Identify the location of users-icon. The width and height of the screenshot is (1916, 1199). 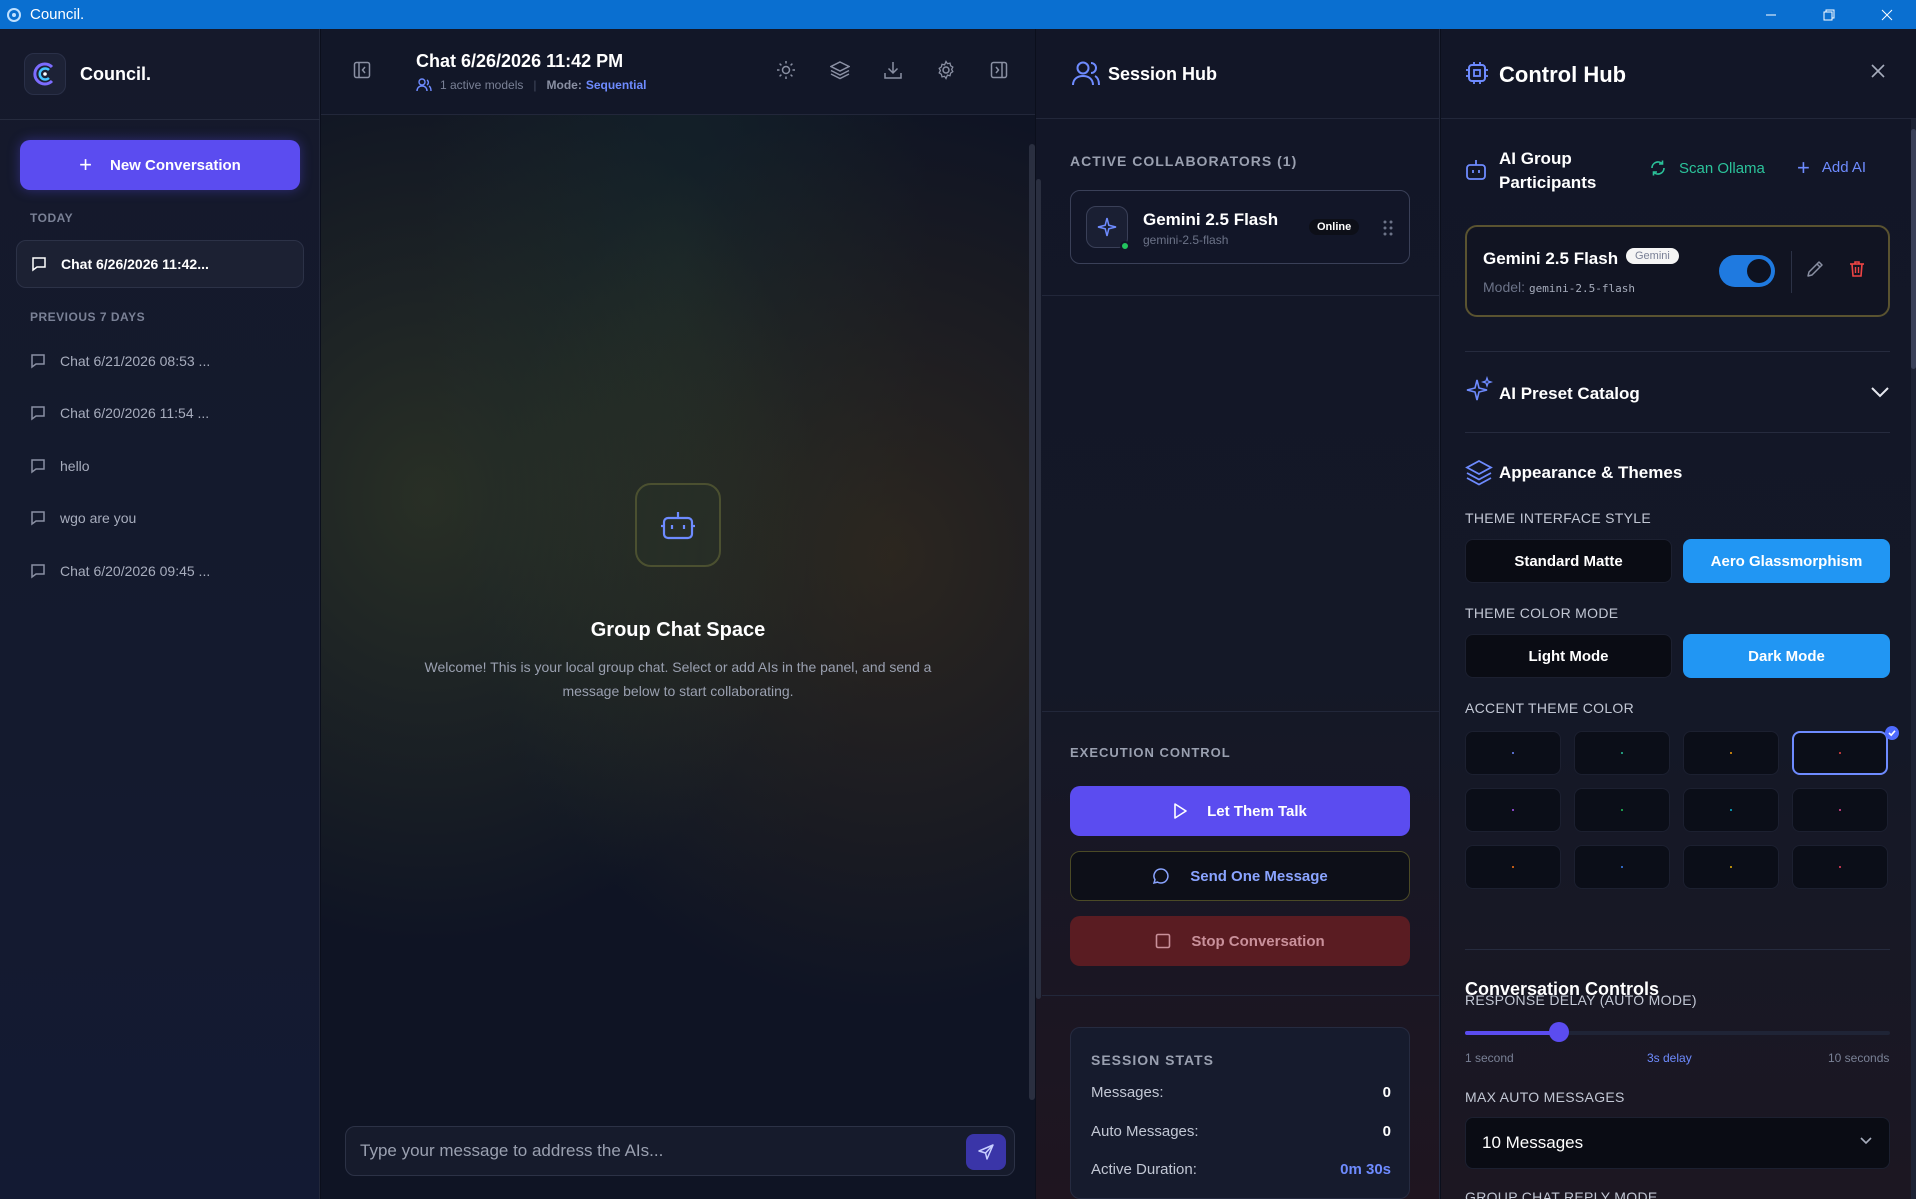
(1086, 73).